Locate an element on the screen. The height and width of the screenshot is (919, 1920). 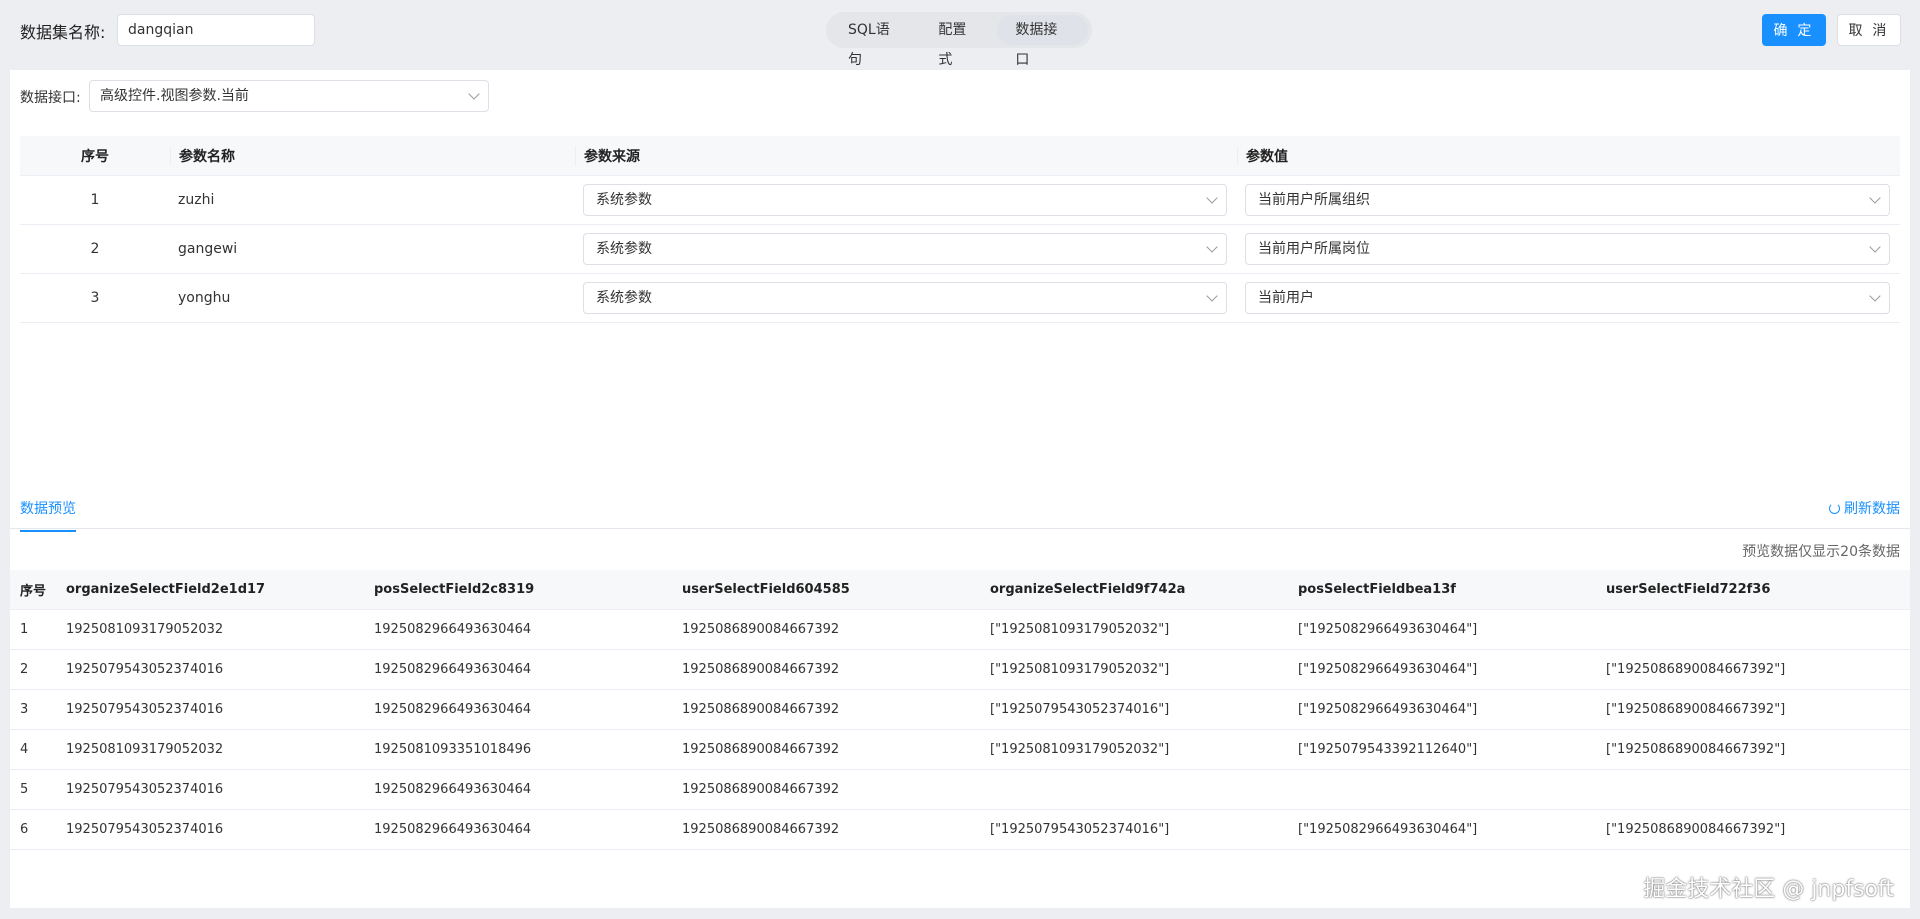
dataset-name-label: 数据集名称: is located at coordinates (63, 32).